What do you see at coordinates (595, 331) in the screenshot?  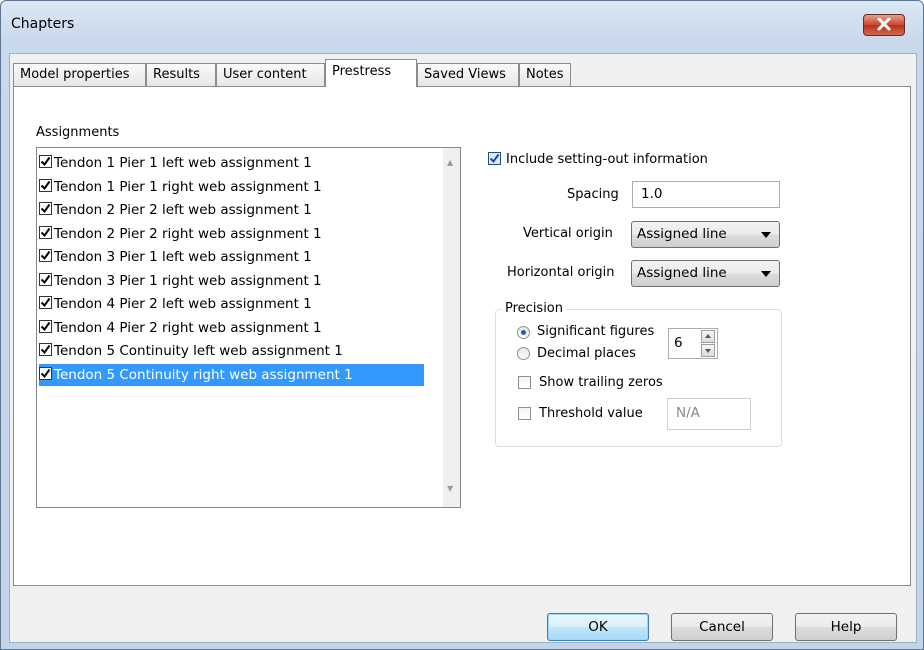 I see `significant-figures-label: Significant figures` at bounding box center [595, 331].